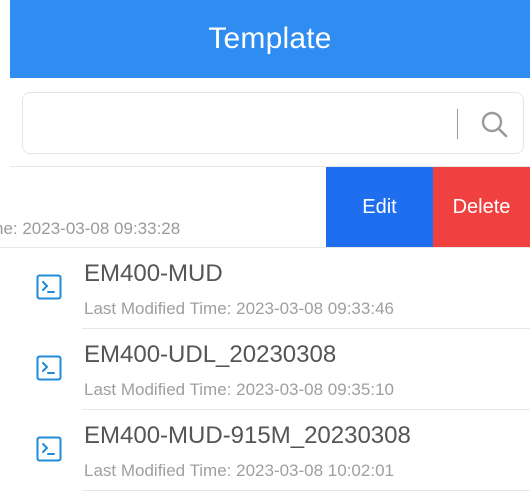 The height and width of the screenshot is (497, 530). I want to click on search-icon, so click(494, 124).